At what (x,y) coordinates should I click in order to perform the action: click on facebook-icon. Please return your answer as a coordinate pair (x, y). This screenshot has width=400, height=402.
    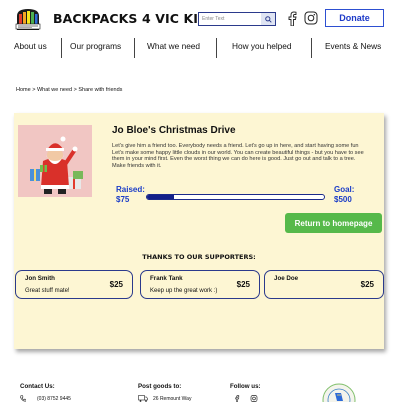
    Looking at the image, I should click on (292, 18).